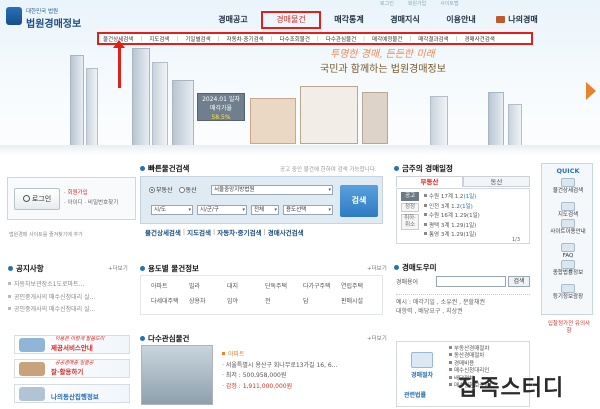  I want to click on dictionary-title-text: 경매도우미, so click(419, 267).